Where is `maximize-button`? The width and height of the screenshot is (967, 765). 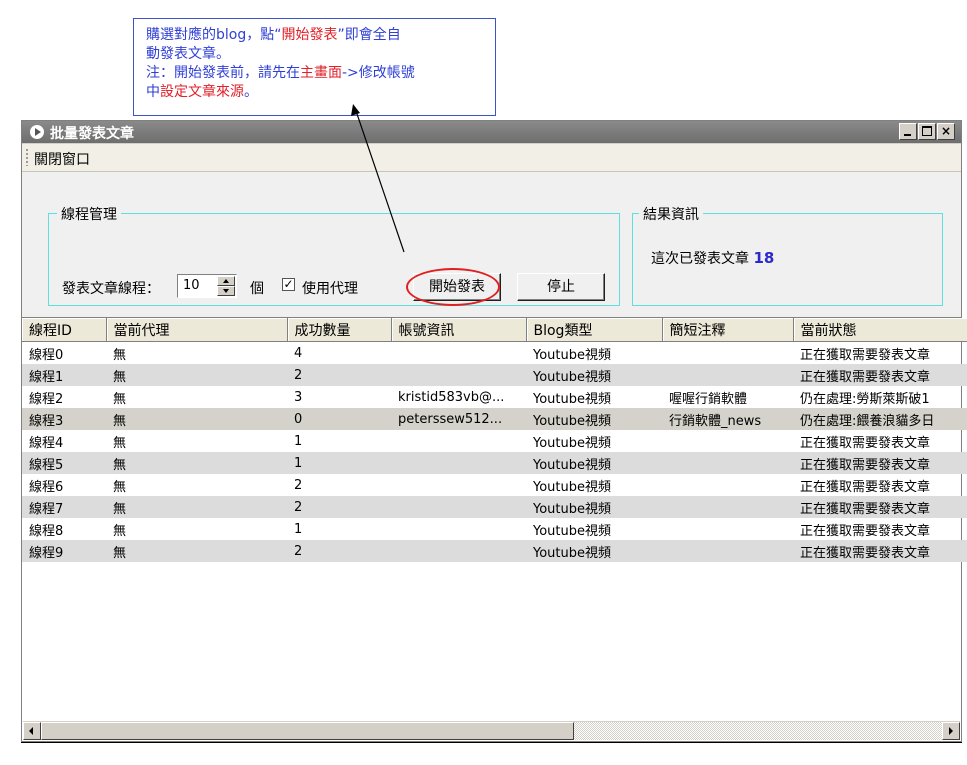
maximize-button is located at coordinates (927, 131).